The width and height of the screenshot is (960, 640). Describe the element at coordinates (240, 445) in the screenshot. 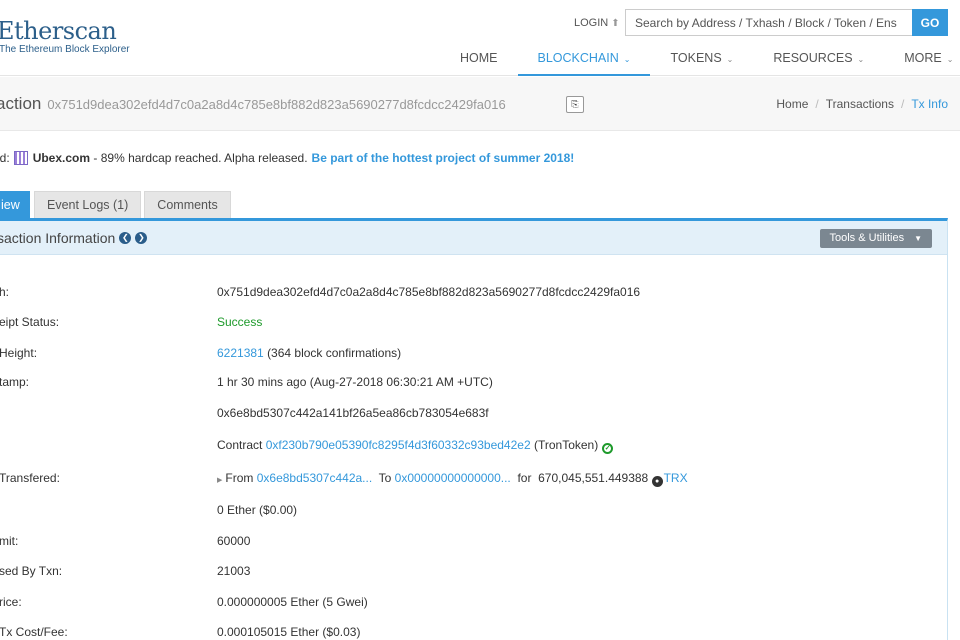

I see `contract-prefix: Contract` at that location.